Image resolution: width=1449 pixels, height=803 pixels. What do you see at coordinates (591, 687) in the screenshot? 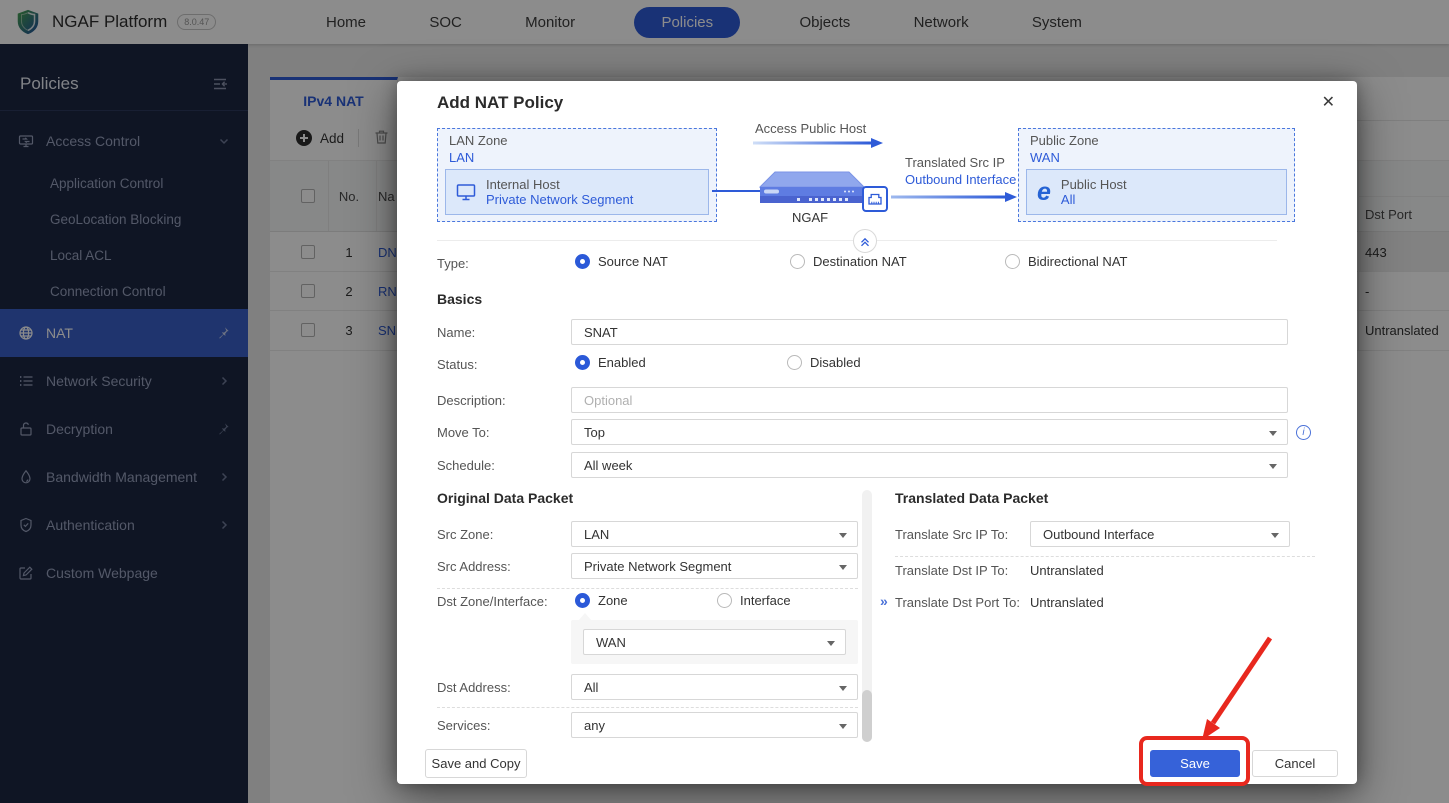
I see `dst-address-value: All` at bounding box center [591, 687].